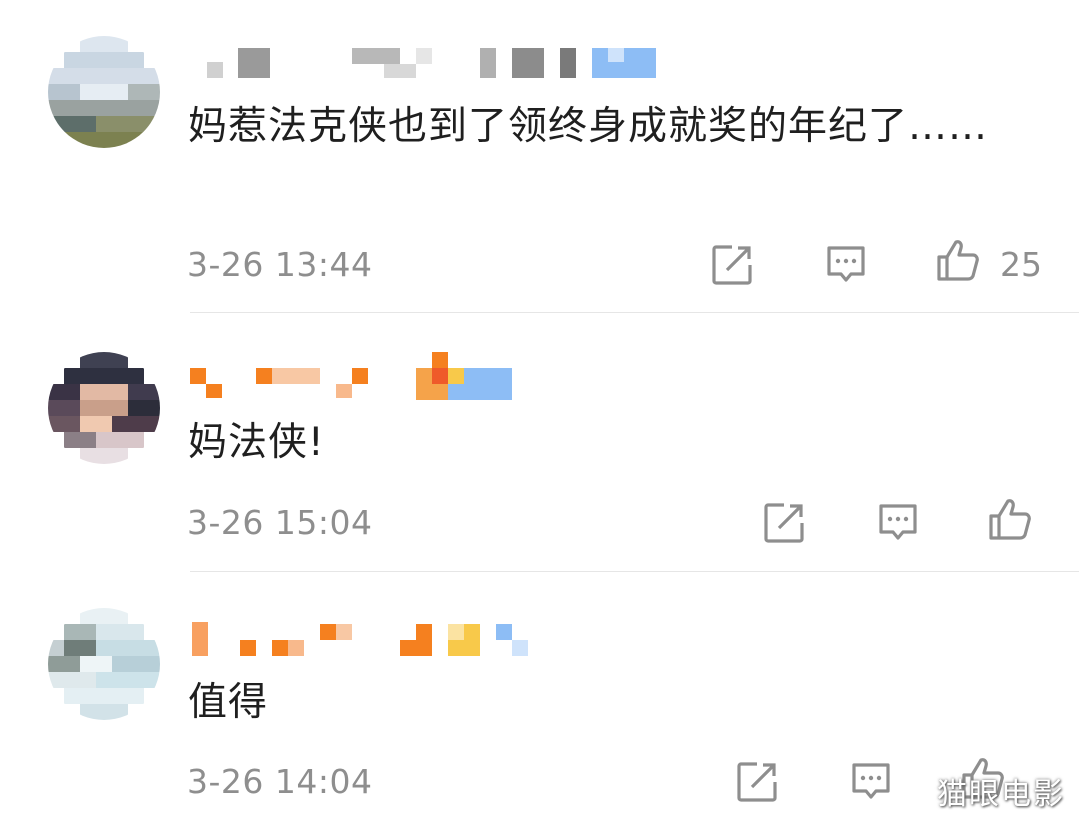  I want to click on comment-text: 值得, so click(228, 702).